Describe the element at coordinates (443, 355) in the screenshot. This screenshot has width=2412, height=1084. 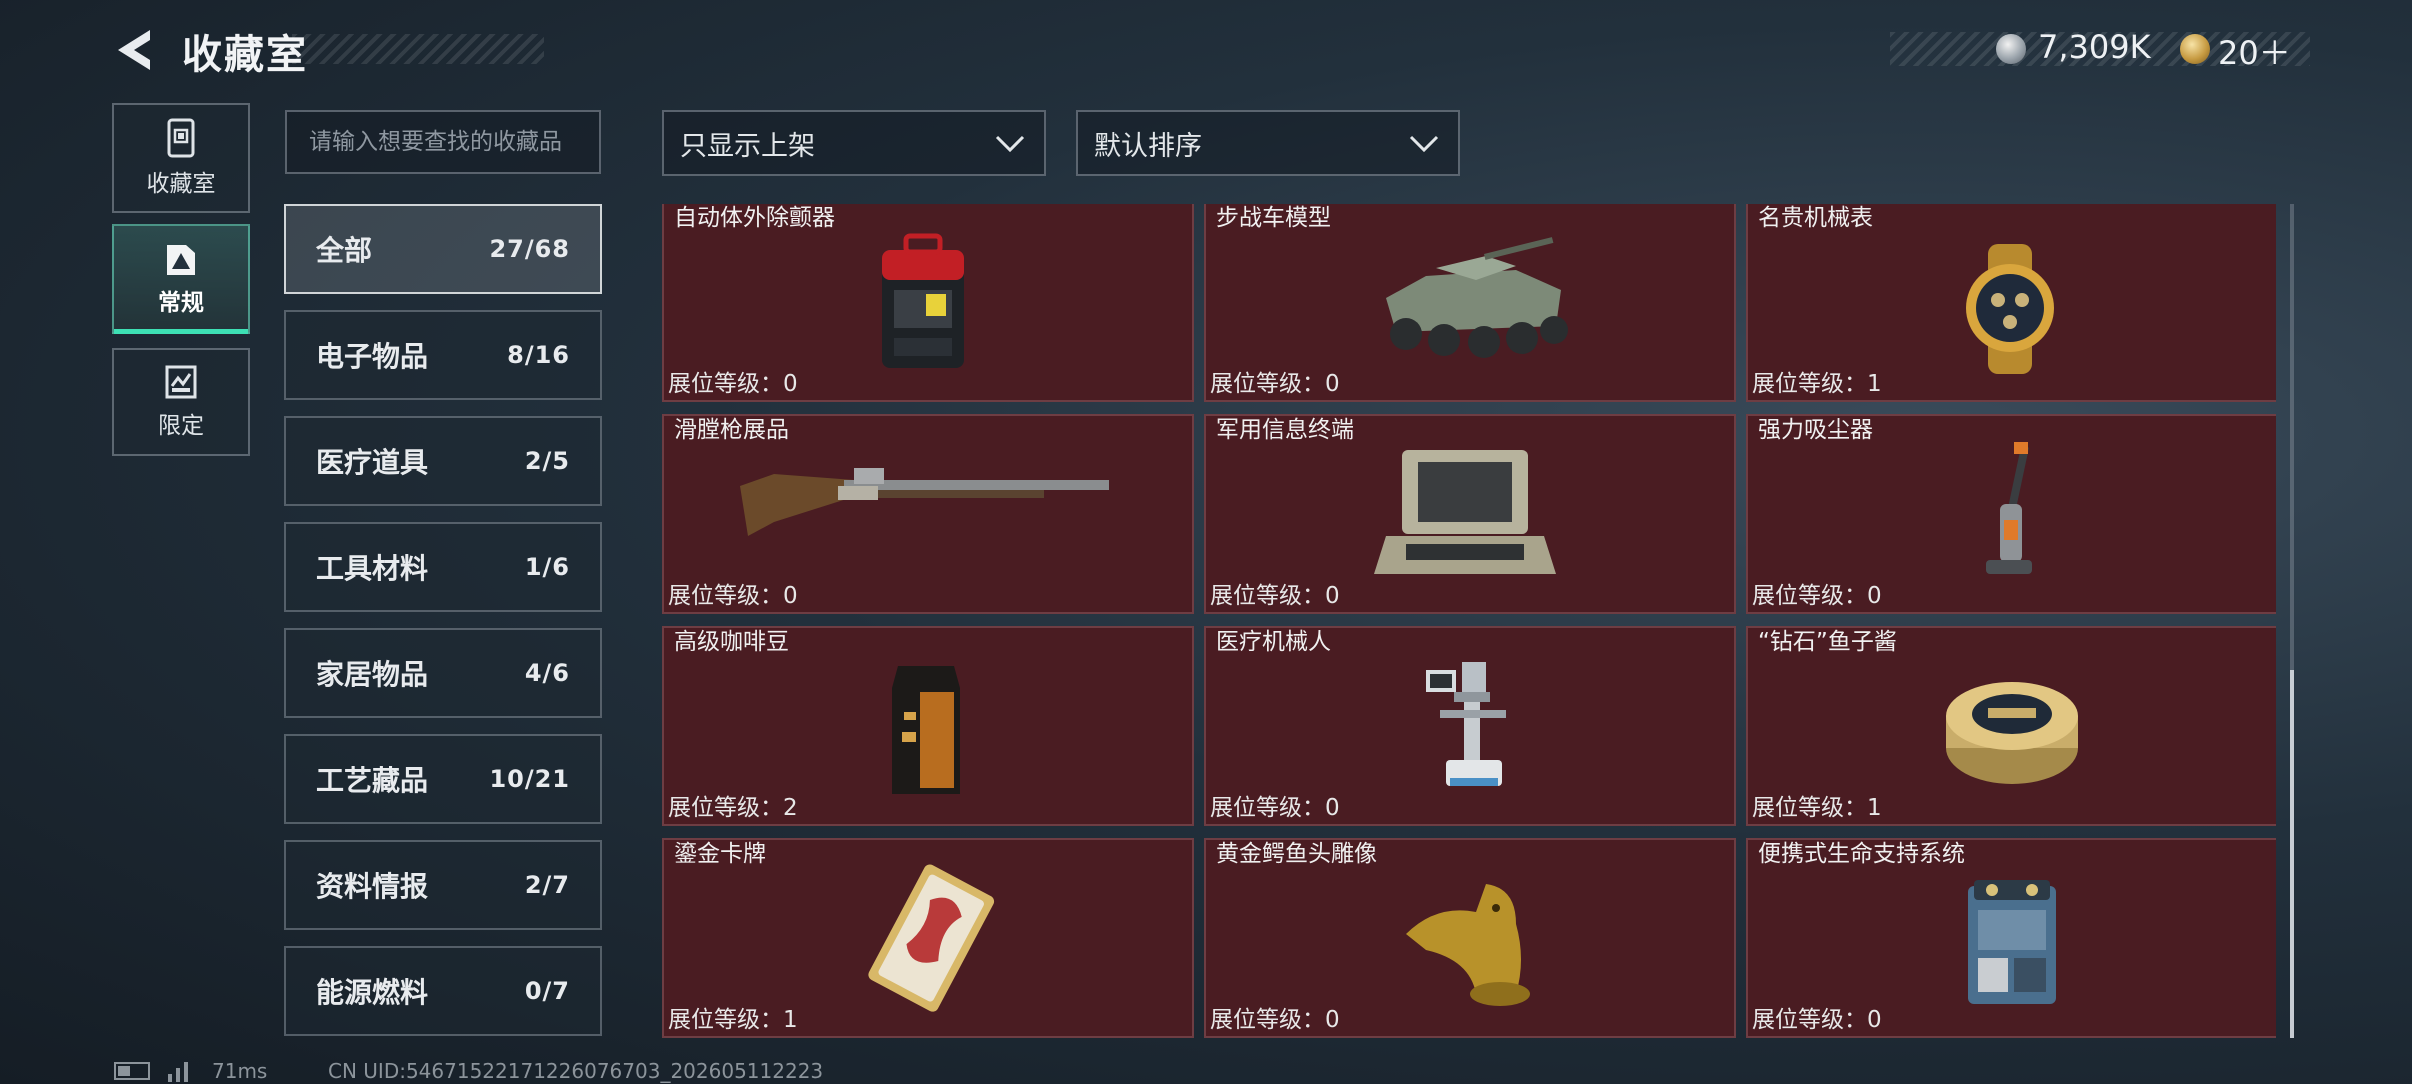
I see `category-electronics: 电子物品 8/16` at that location.